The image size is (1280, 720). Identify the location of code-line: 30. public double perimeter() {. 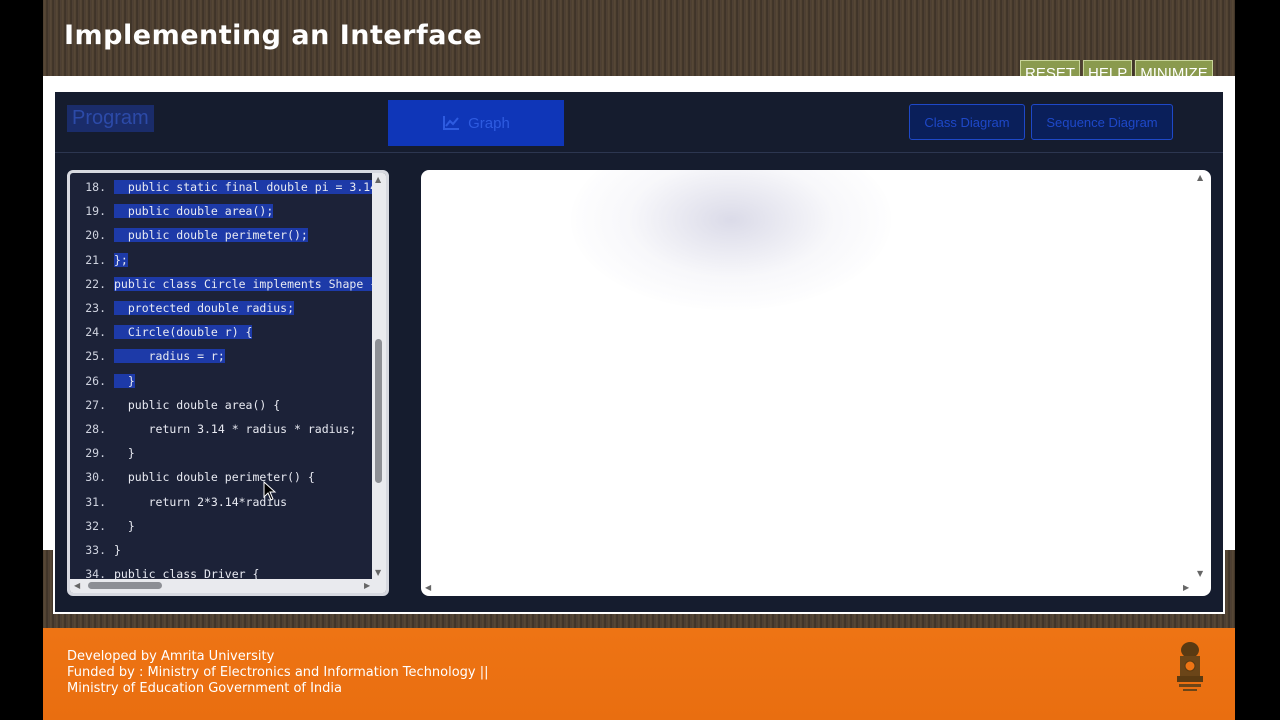
(192, 477).